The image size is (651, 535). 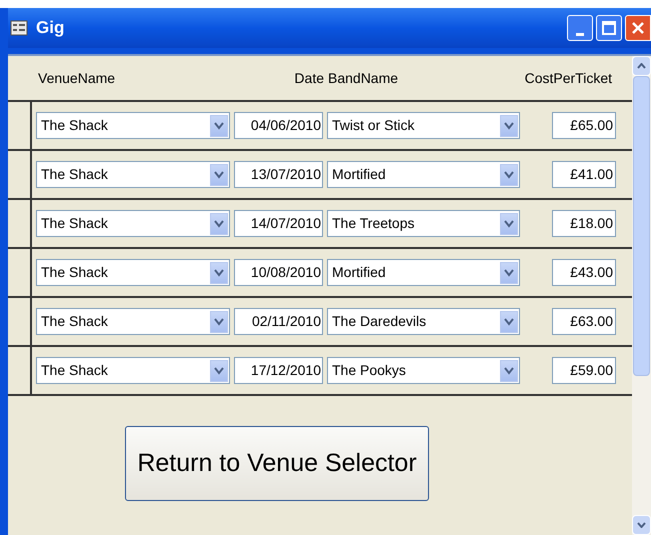 What do you see at coordinates (374, 125) in the screenshot?
I see `combo-value: Twist or Stick` at bounding box center [374, 125].